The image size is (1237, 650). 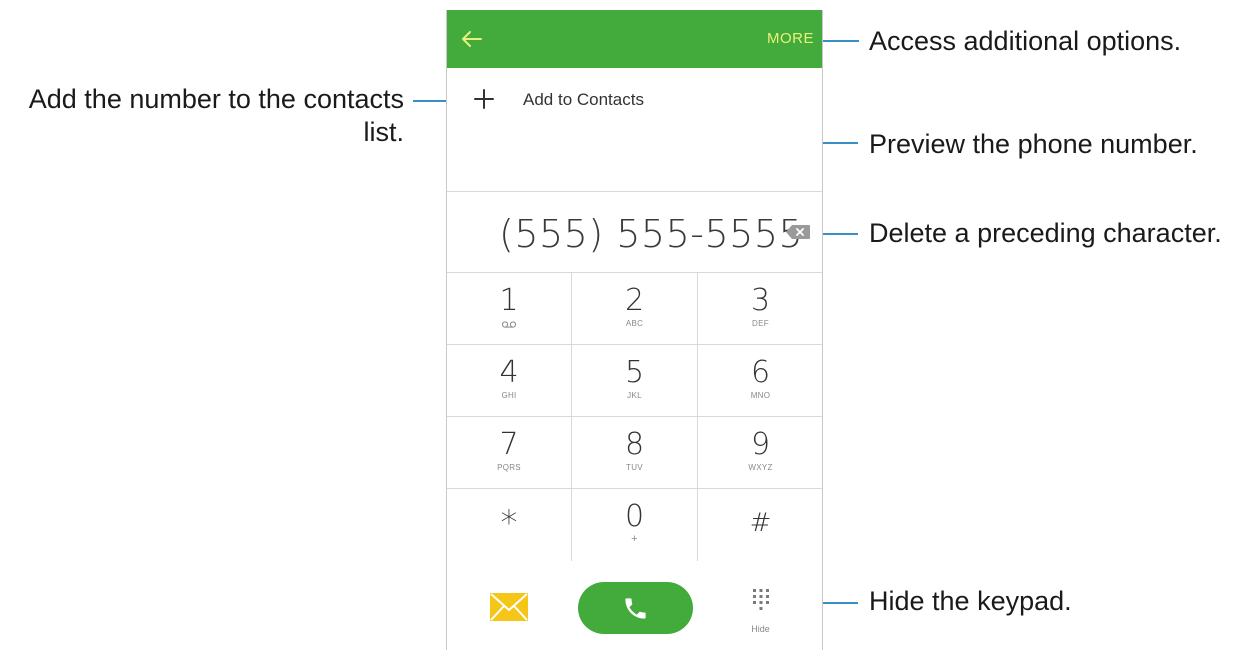 What do you see at coordinates (509, 324) in the screenshot?
I see `voicemail-icon` at bounding box center [509, 324].